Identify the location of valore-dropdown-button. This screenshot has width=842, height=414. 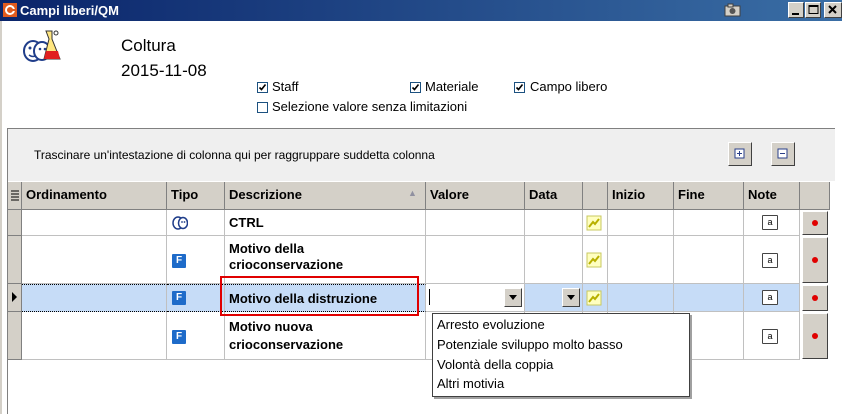
(513, 297).